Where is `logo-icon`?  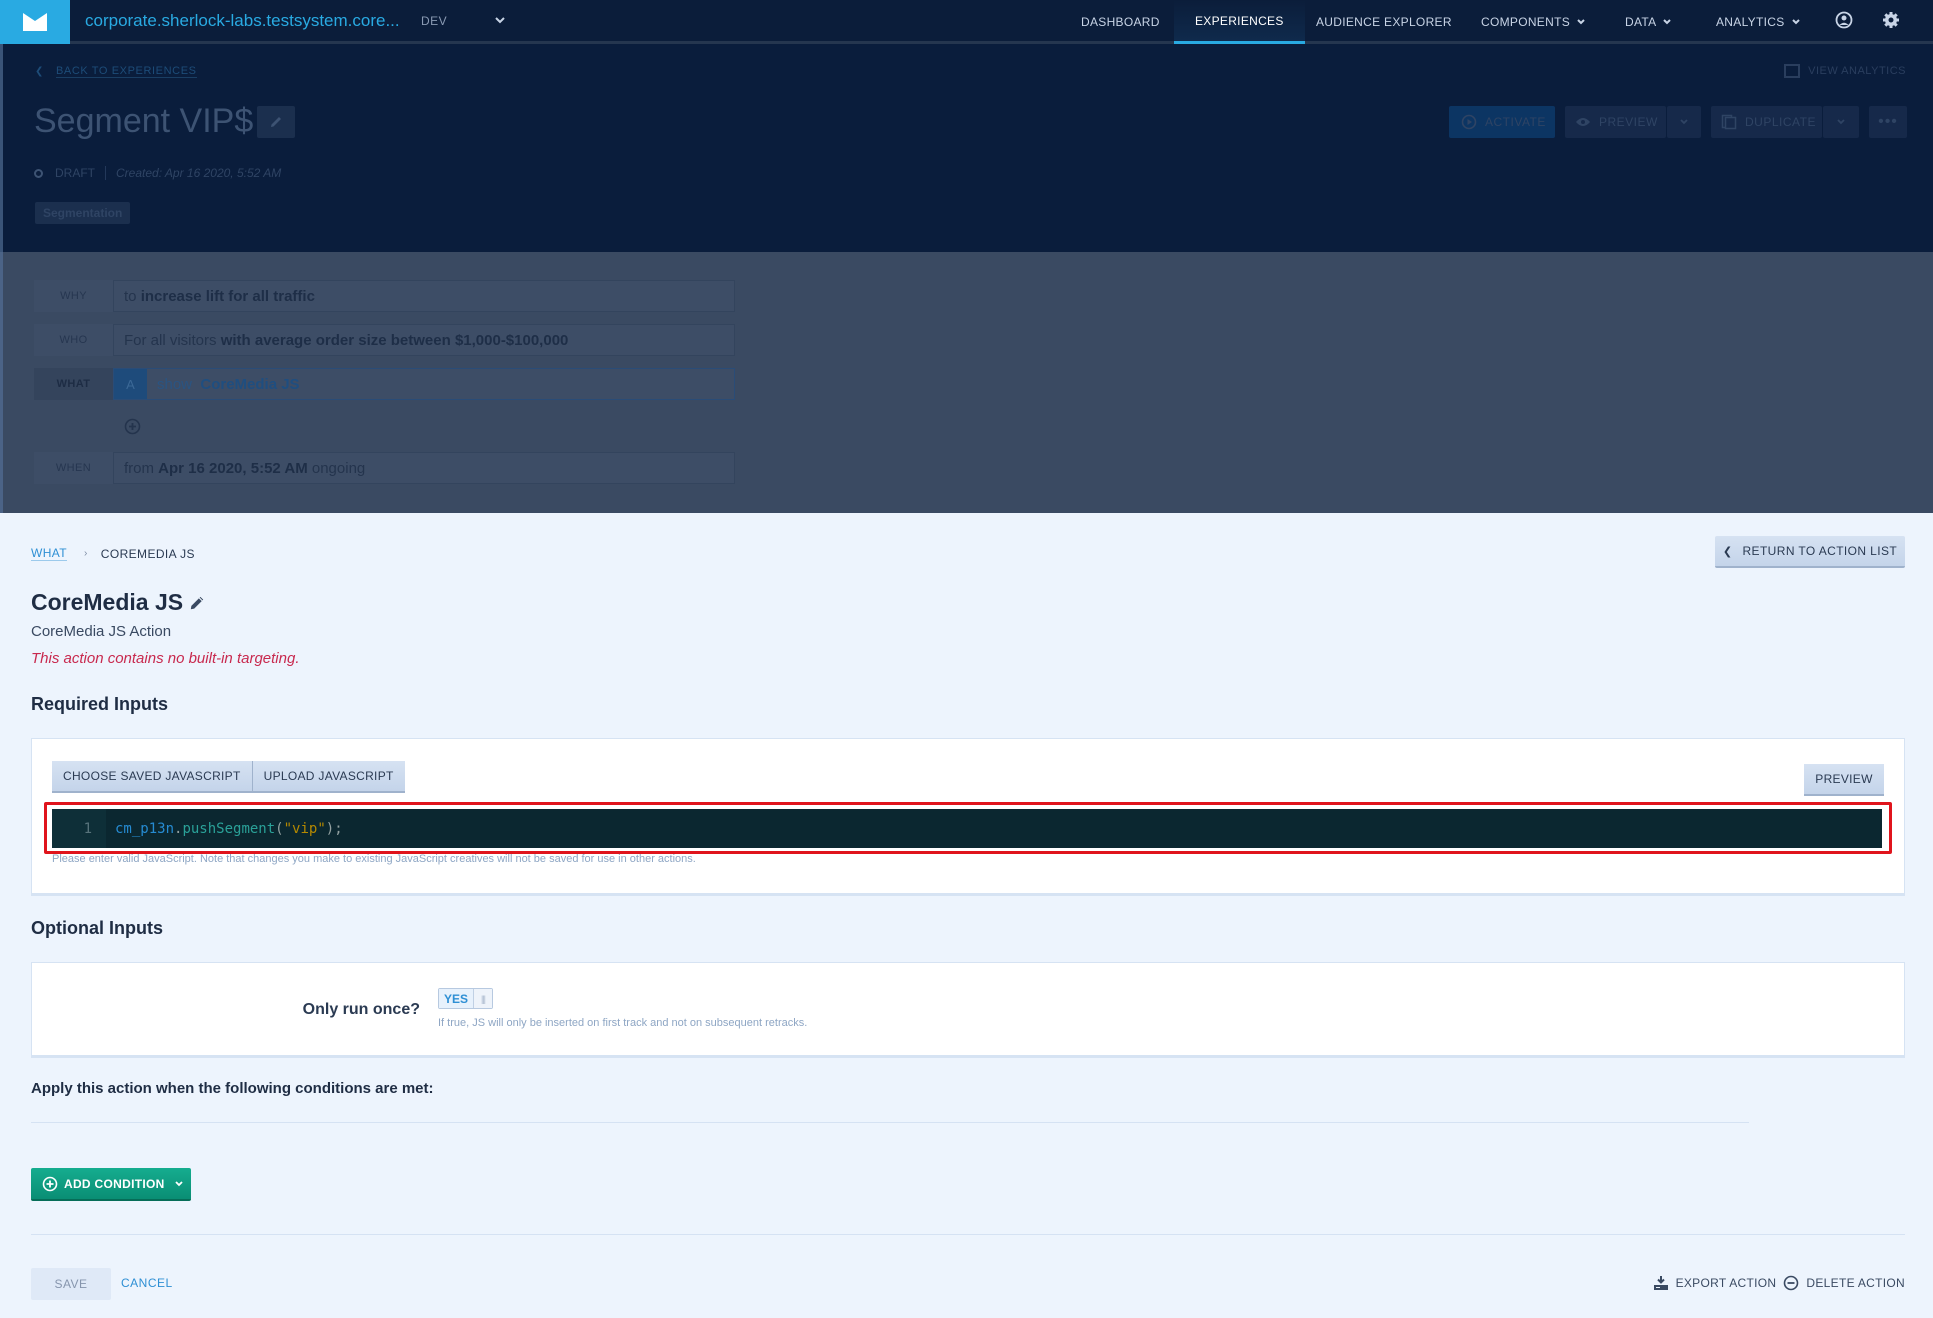 logo-icon is located at coordinates (35, 22).